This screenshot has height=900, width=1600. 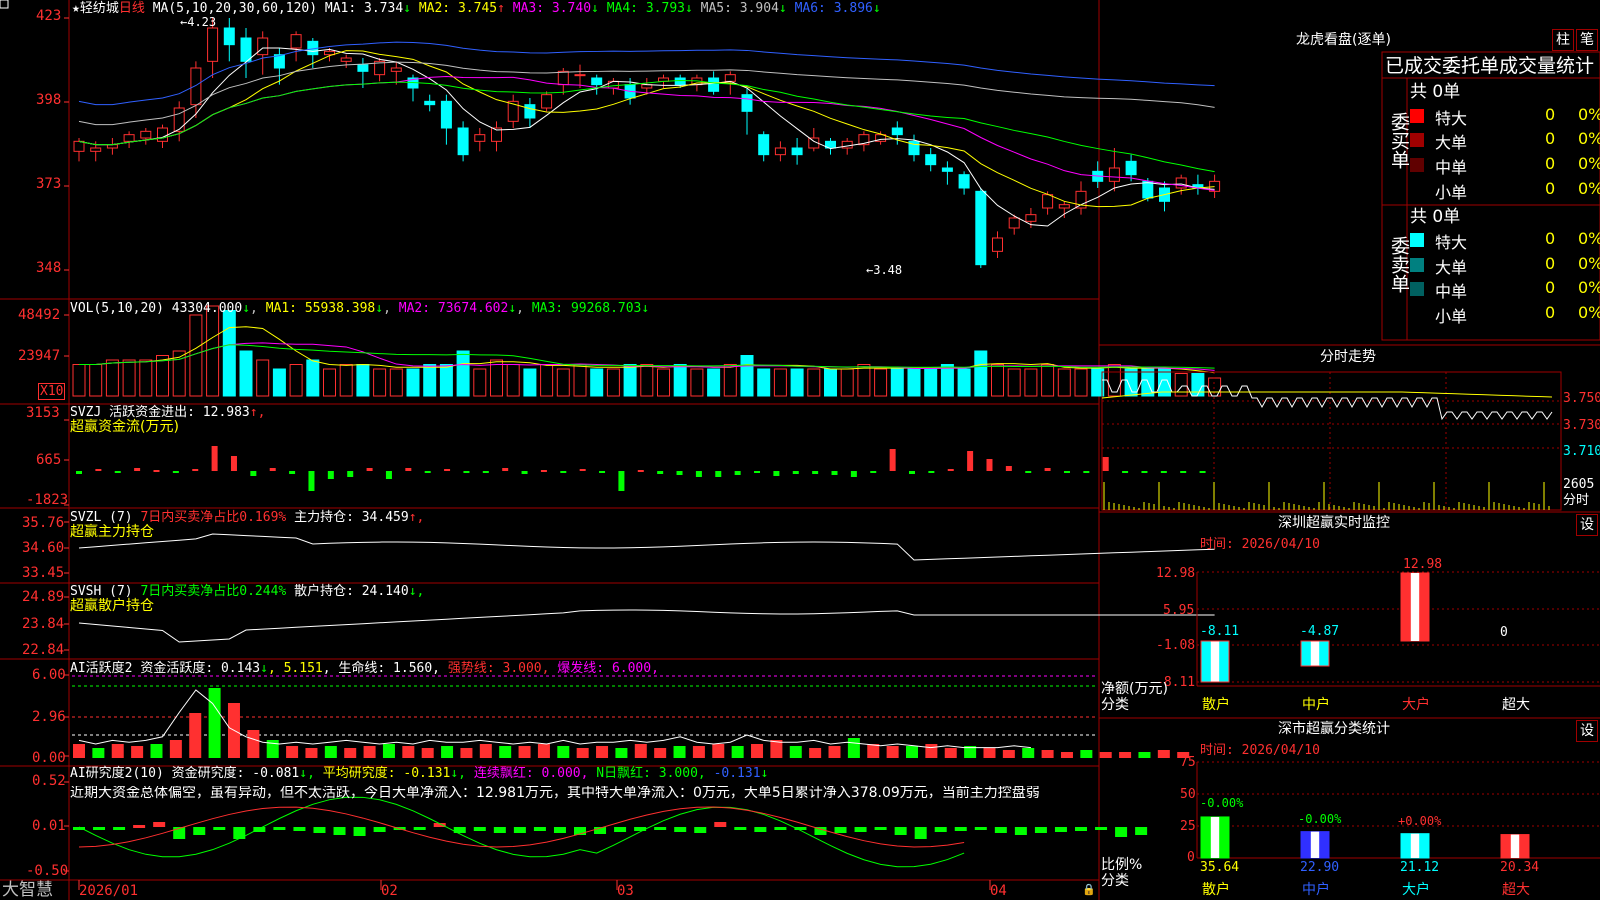 I want to click on realtime-settings-button: 设, so click(x=1587, y=525).